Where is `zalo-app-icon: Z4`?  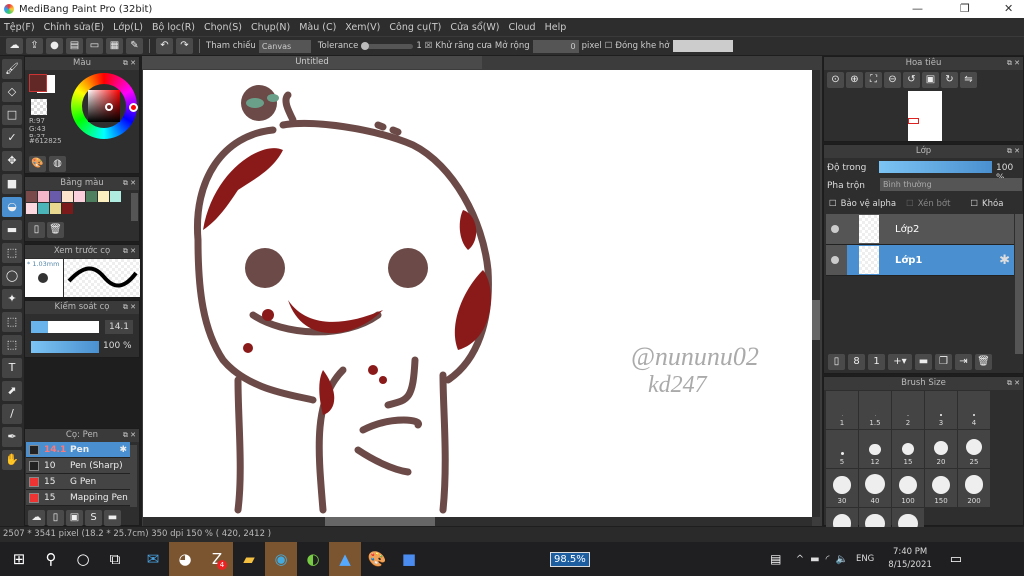
zalo-app-icon: Z4 is located at coordinates (217, 559).